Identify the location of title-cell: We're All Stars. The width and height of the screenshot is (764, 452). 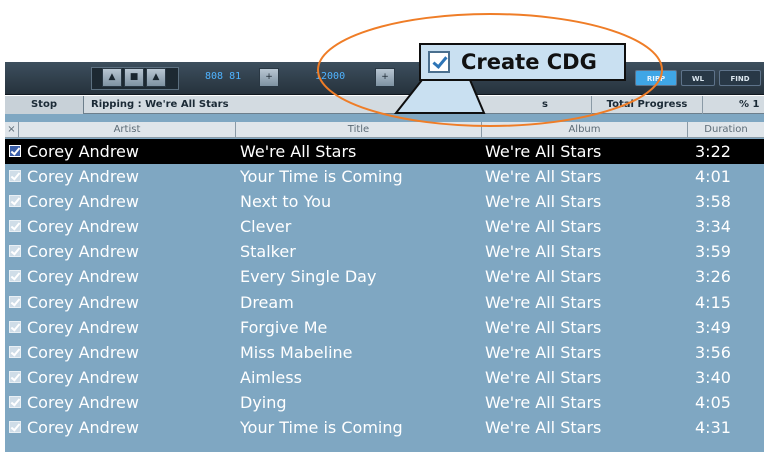
(298, 151).